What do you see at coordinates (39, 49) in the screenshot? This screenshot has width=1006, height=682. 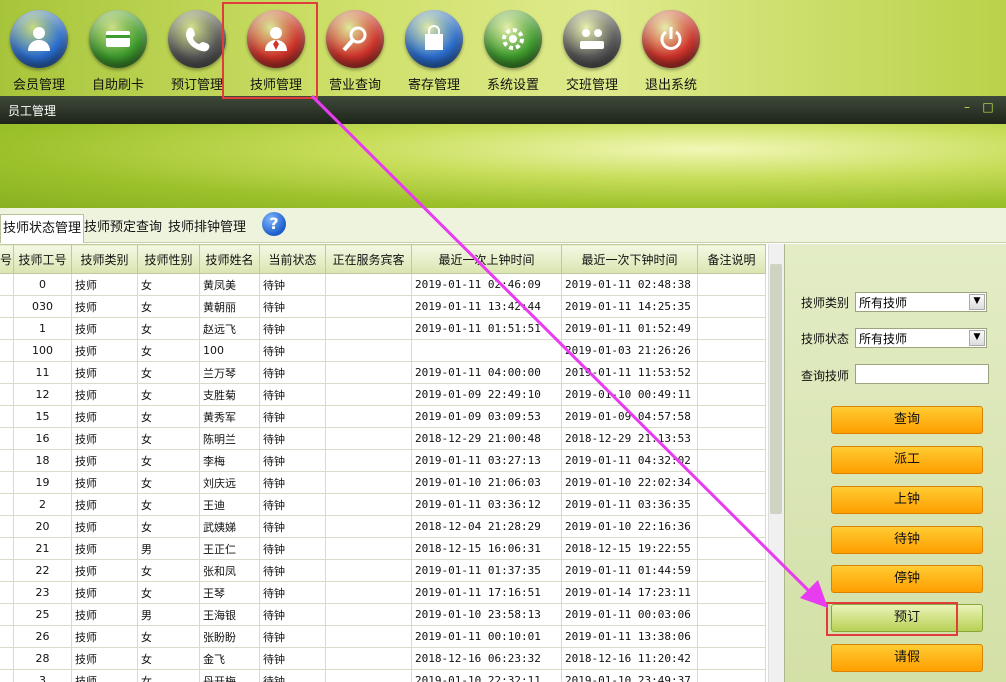 I see `toolbar-button-0: 会员管理` at bounding box center [39, 49].